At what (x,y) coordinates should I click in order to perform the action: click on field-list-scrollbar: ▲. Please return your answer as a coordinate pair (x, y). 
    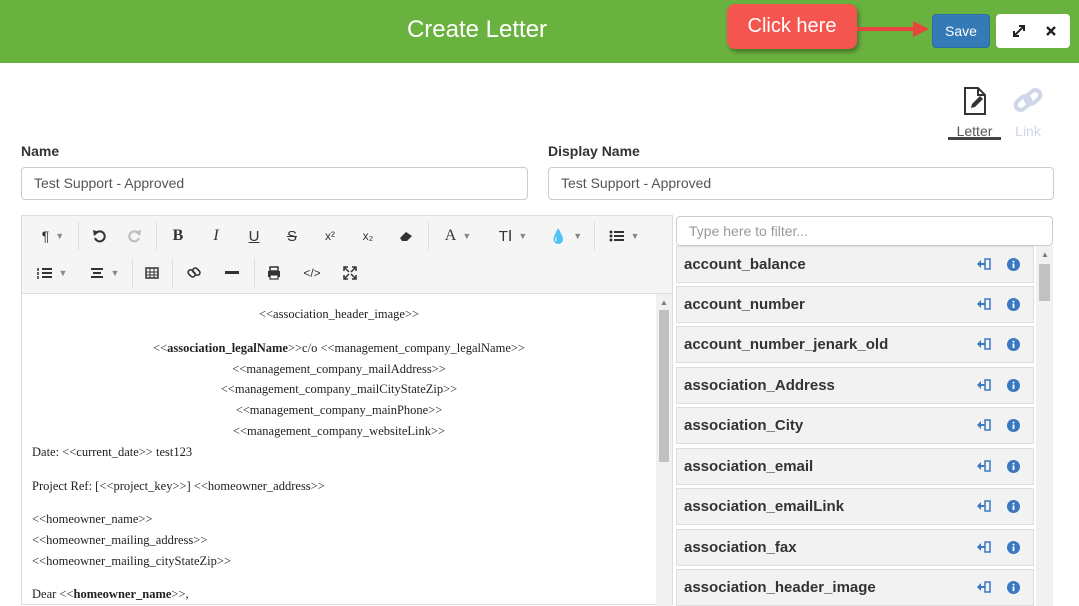
    Looking at the image, I should click on (1044, 426).